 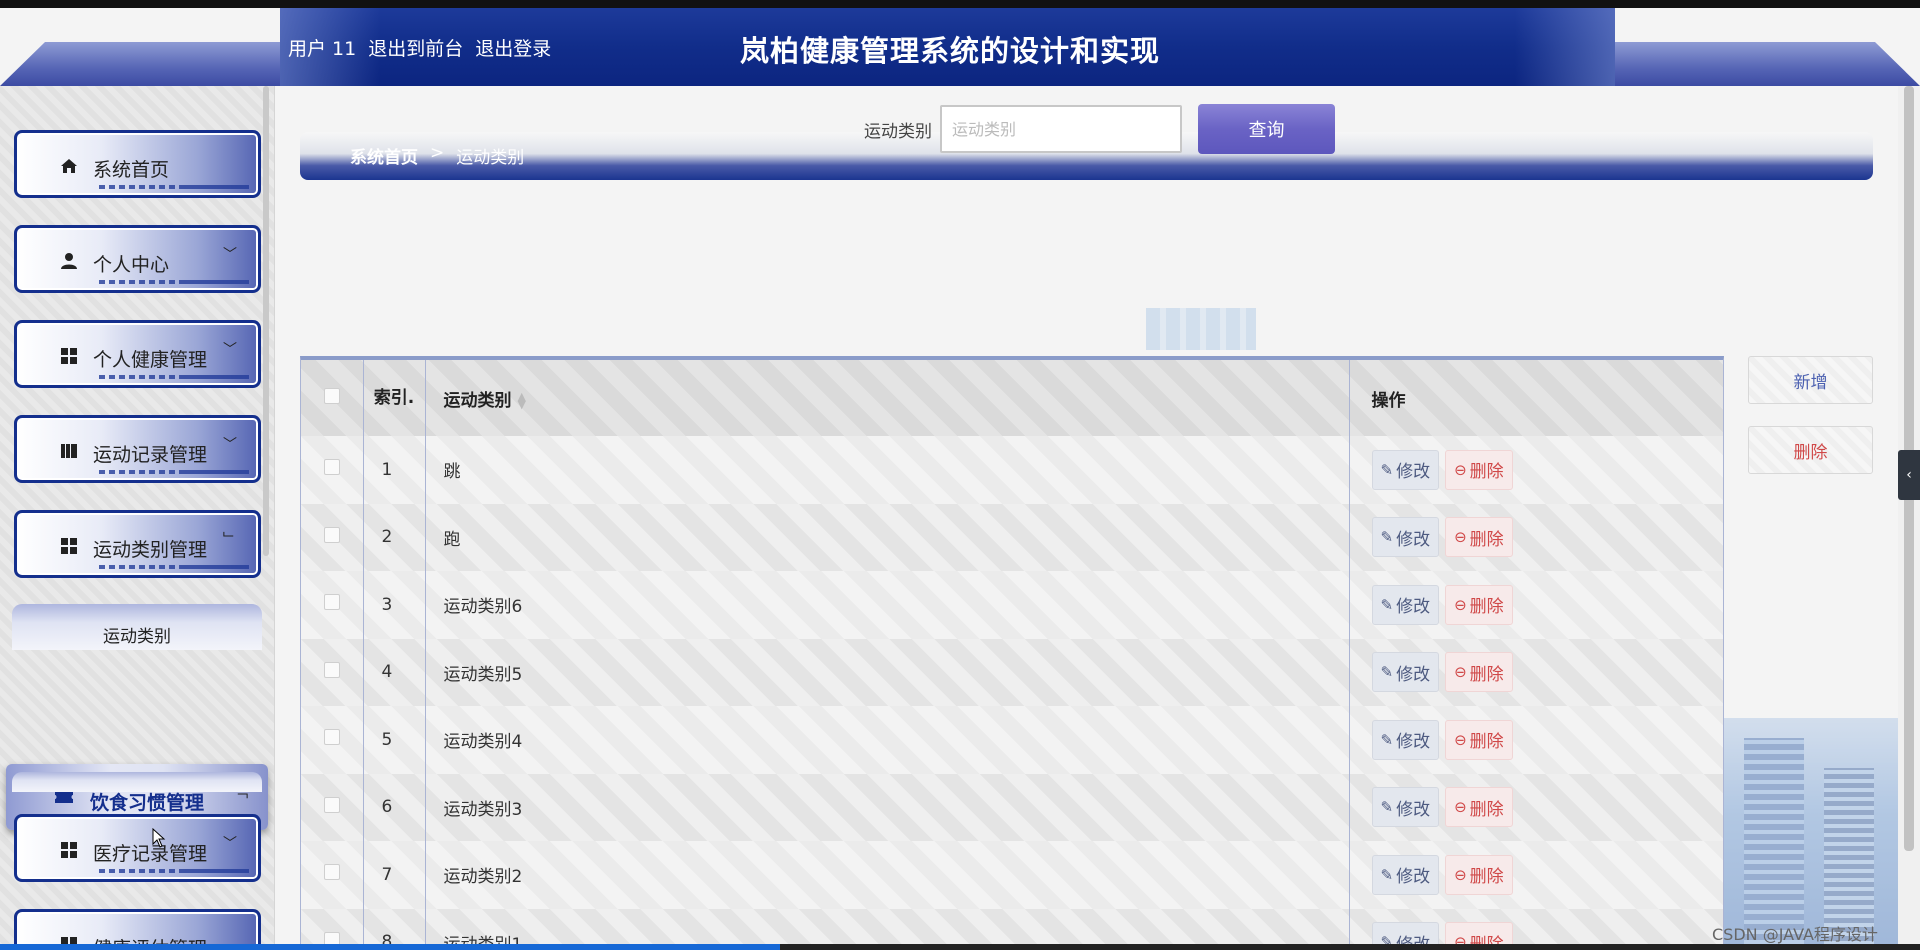 I want to click on table-row: 5 运动类别4 ✎ 修改 ⊖ 删除, so click(x=1012, y=740).